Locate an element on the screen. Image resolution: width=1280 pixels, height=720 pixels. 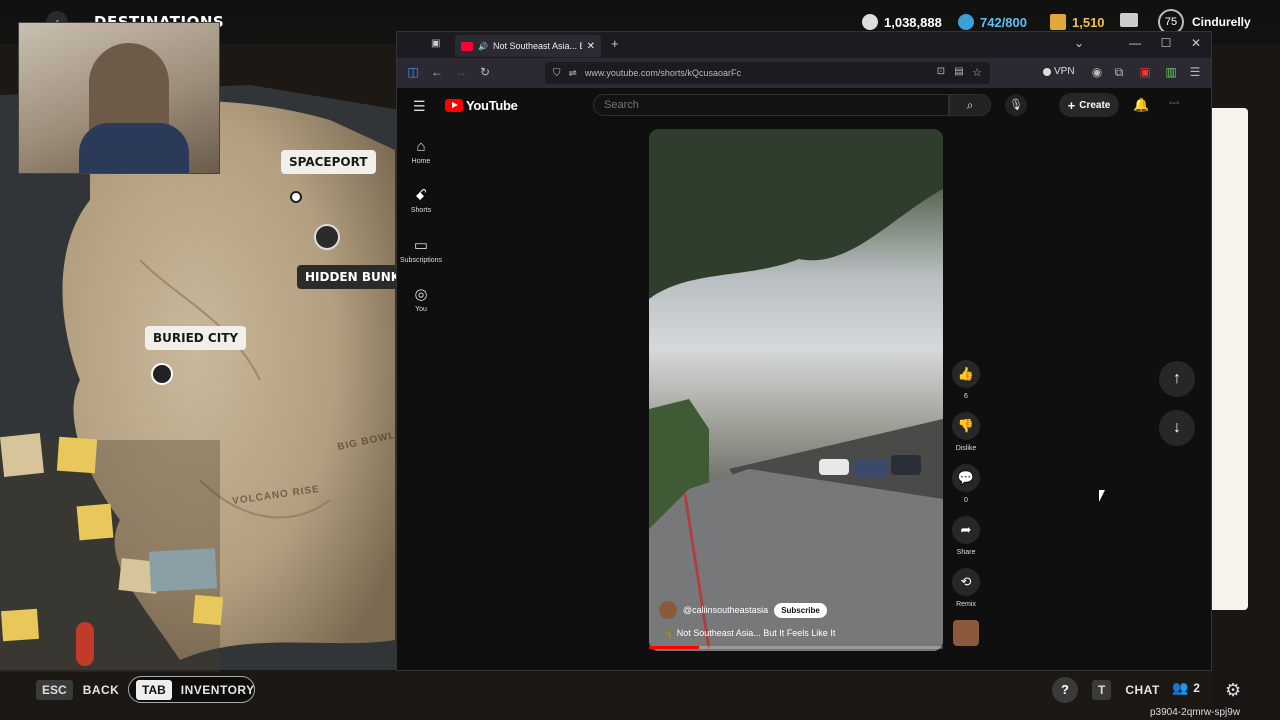
like-button: 👍 6 is located at coordinates (966, 380).